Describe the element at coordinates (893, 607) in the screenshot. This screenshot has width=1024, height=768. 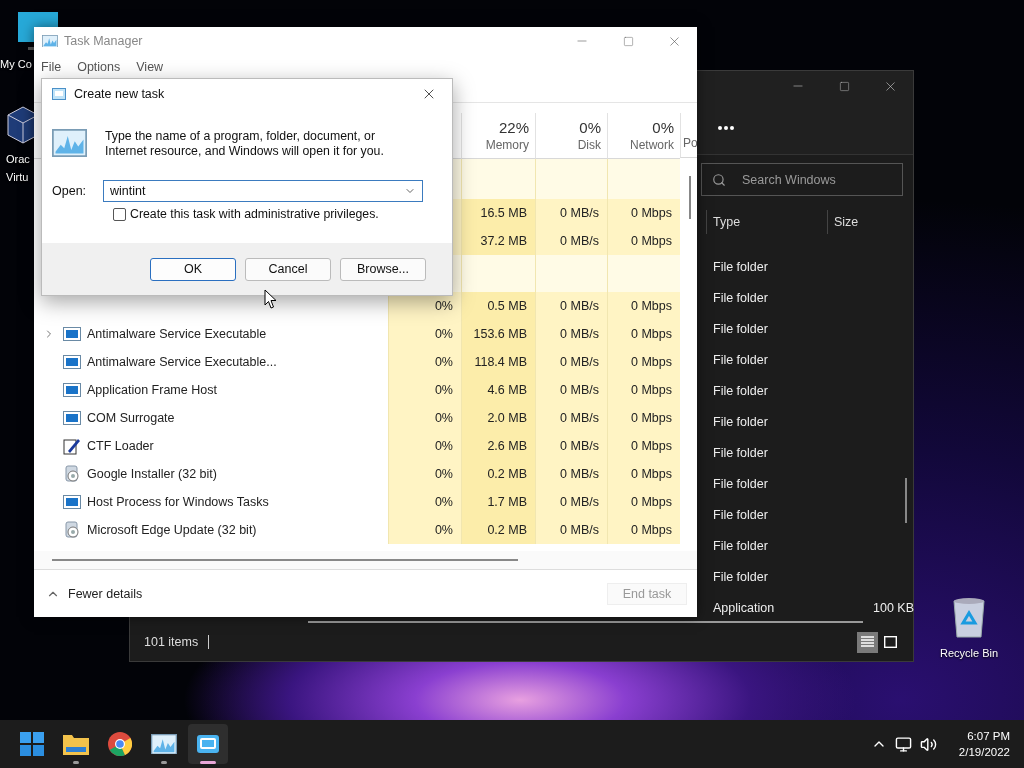
I see `file-size-text: 100 KB` at that location.